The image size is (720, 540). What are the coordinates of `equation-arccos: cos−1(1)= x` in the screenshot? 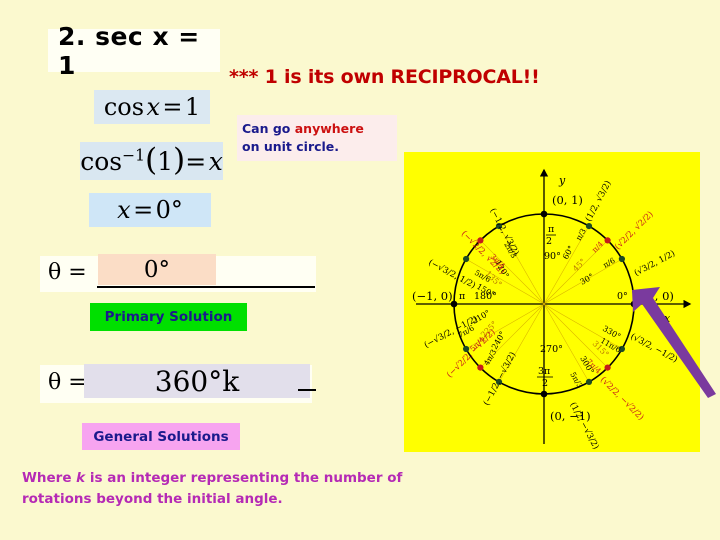 It's located at (151, 161).